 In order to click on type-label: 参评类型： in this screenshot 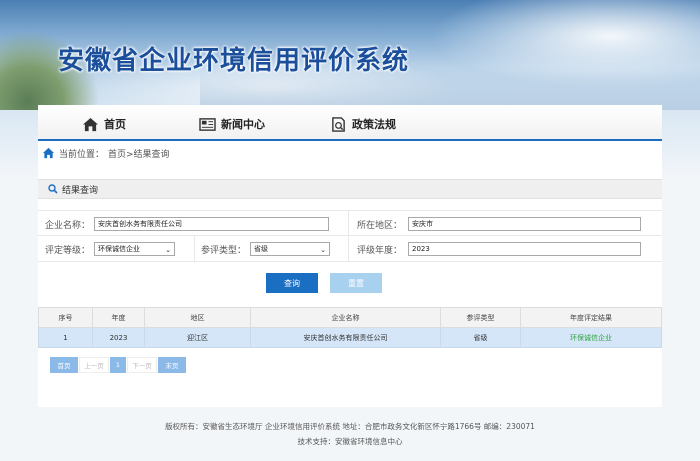, I will do `click(224, 251)`.